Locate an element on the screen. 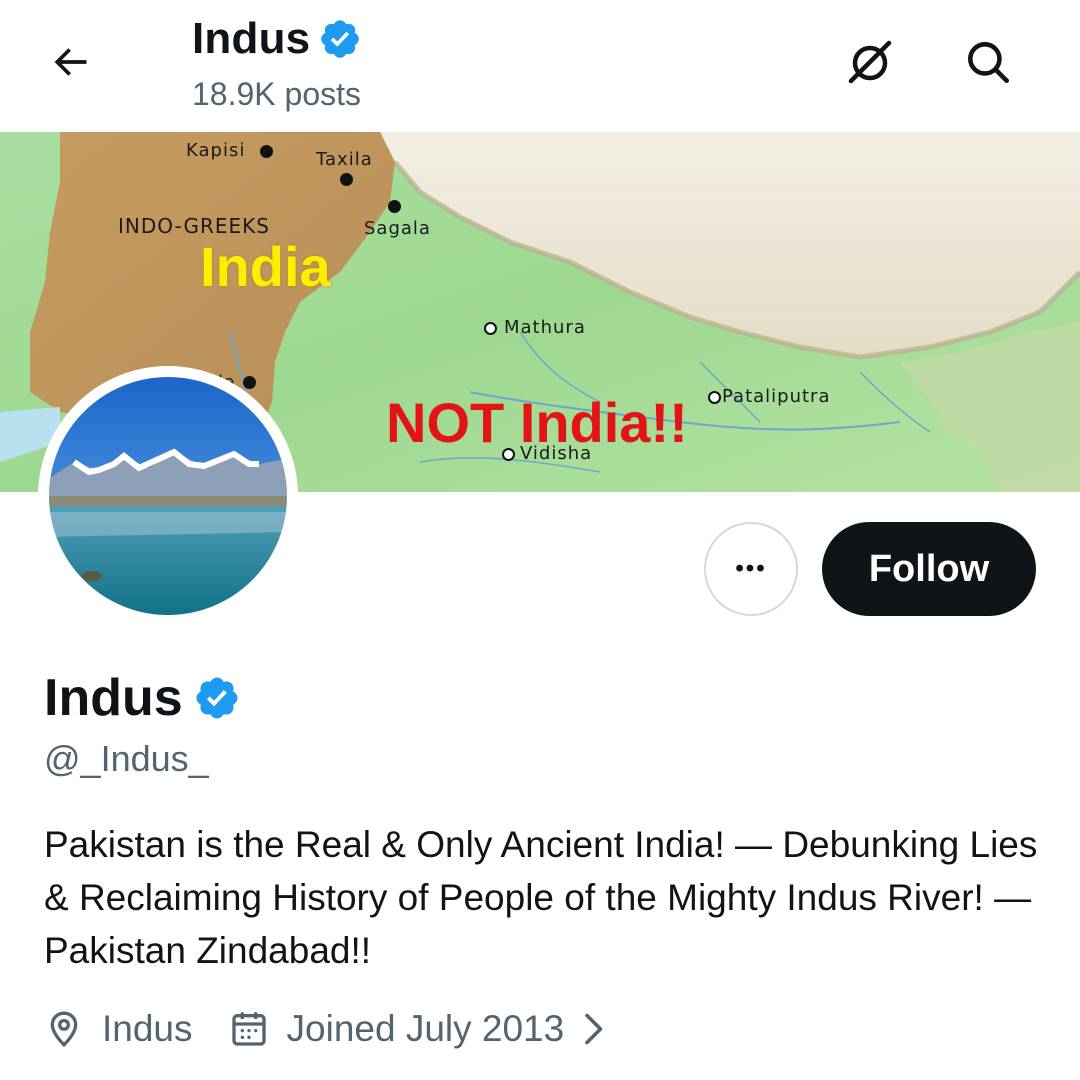  search-icon is located at coordinates (989, 63).